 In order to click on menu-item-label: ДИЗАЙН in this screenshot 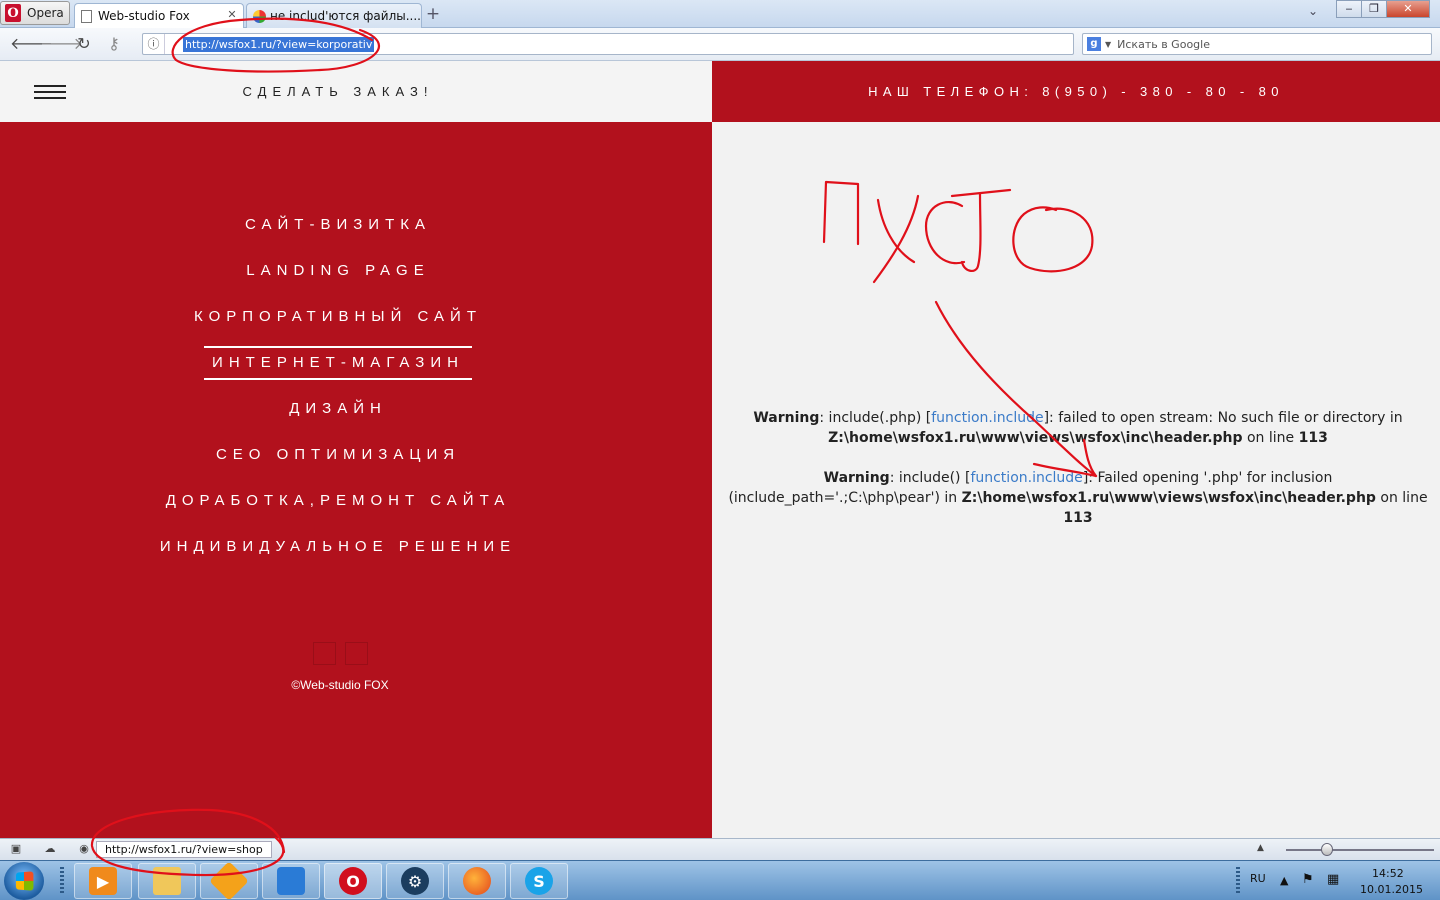, I will do `click(338, 408)`.